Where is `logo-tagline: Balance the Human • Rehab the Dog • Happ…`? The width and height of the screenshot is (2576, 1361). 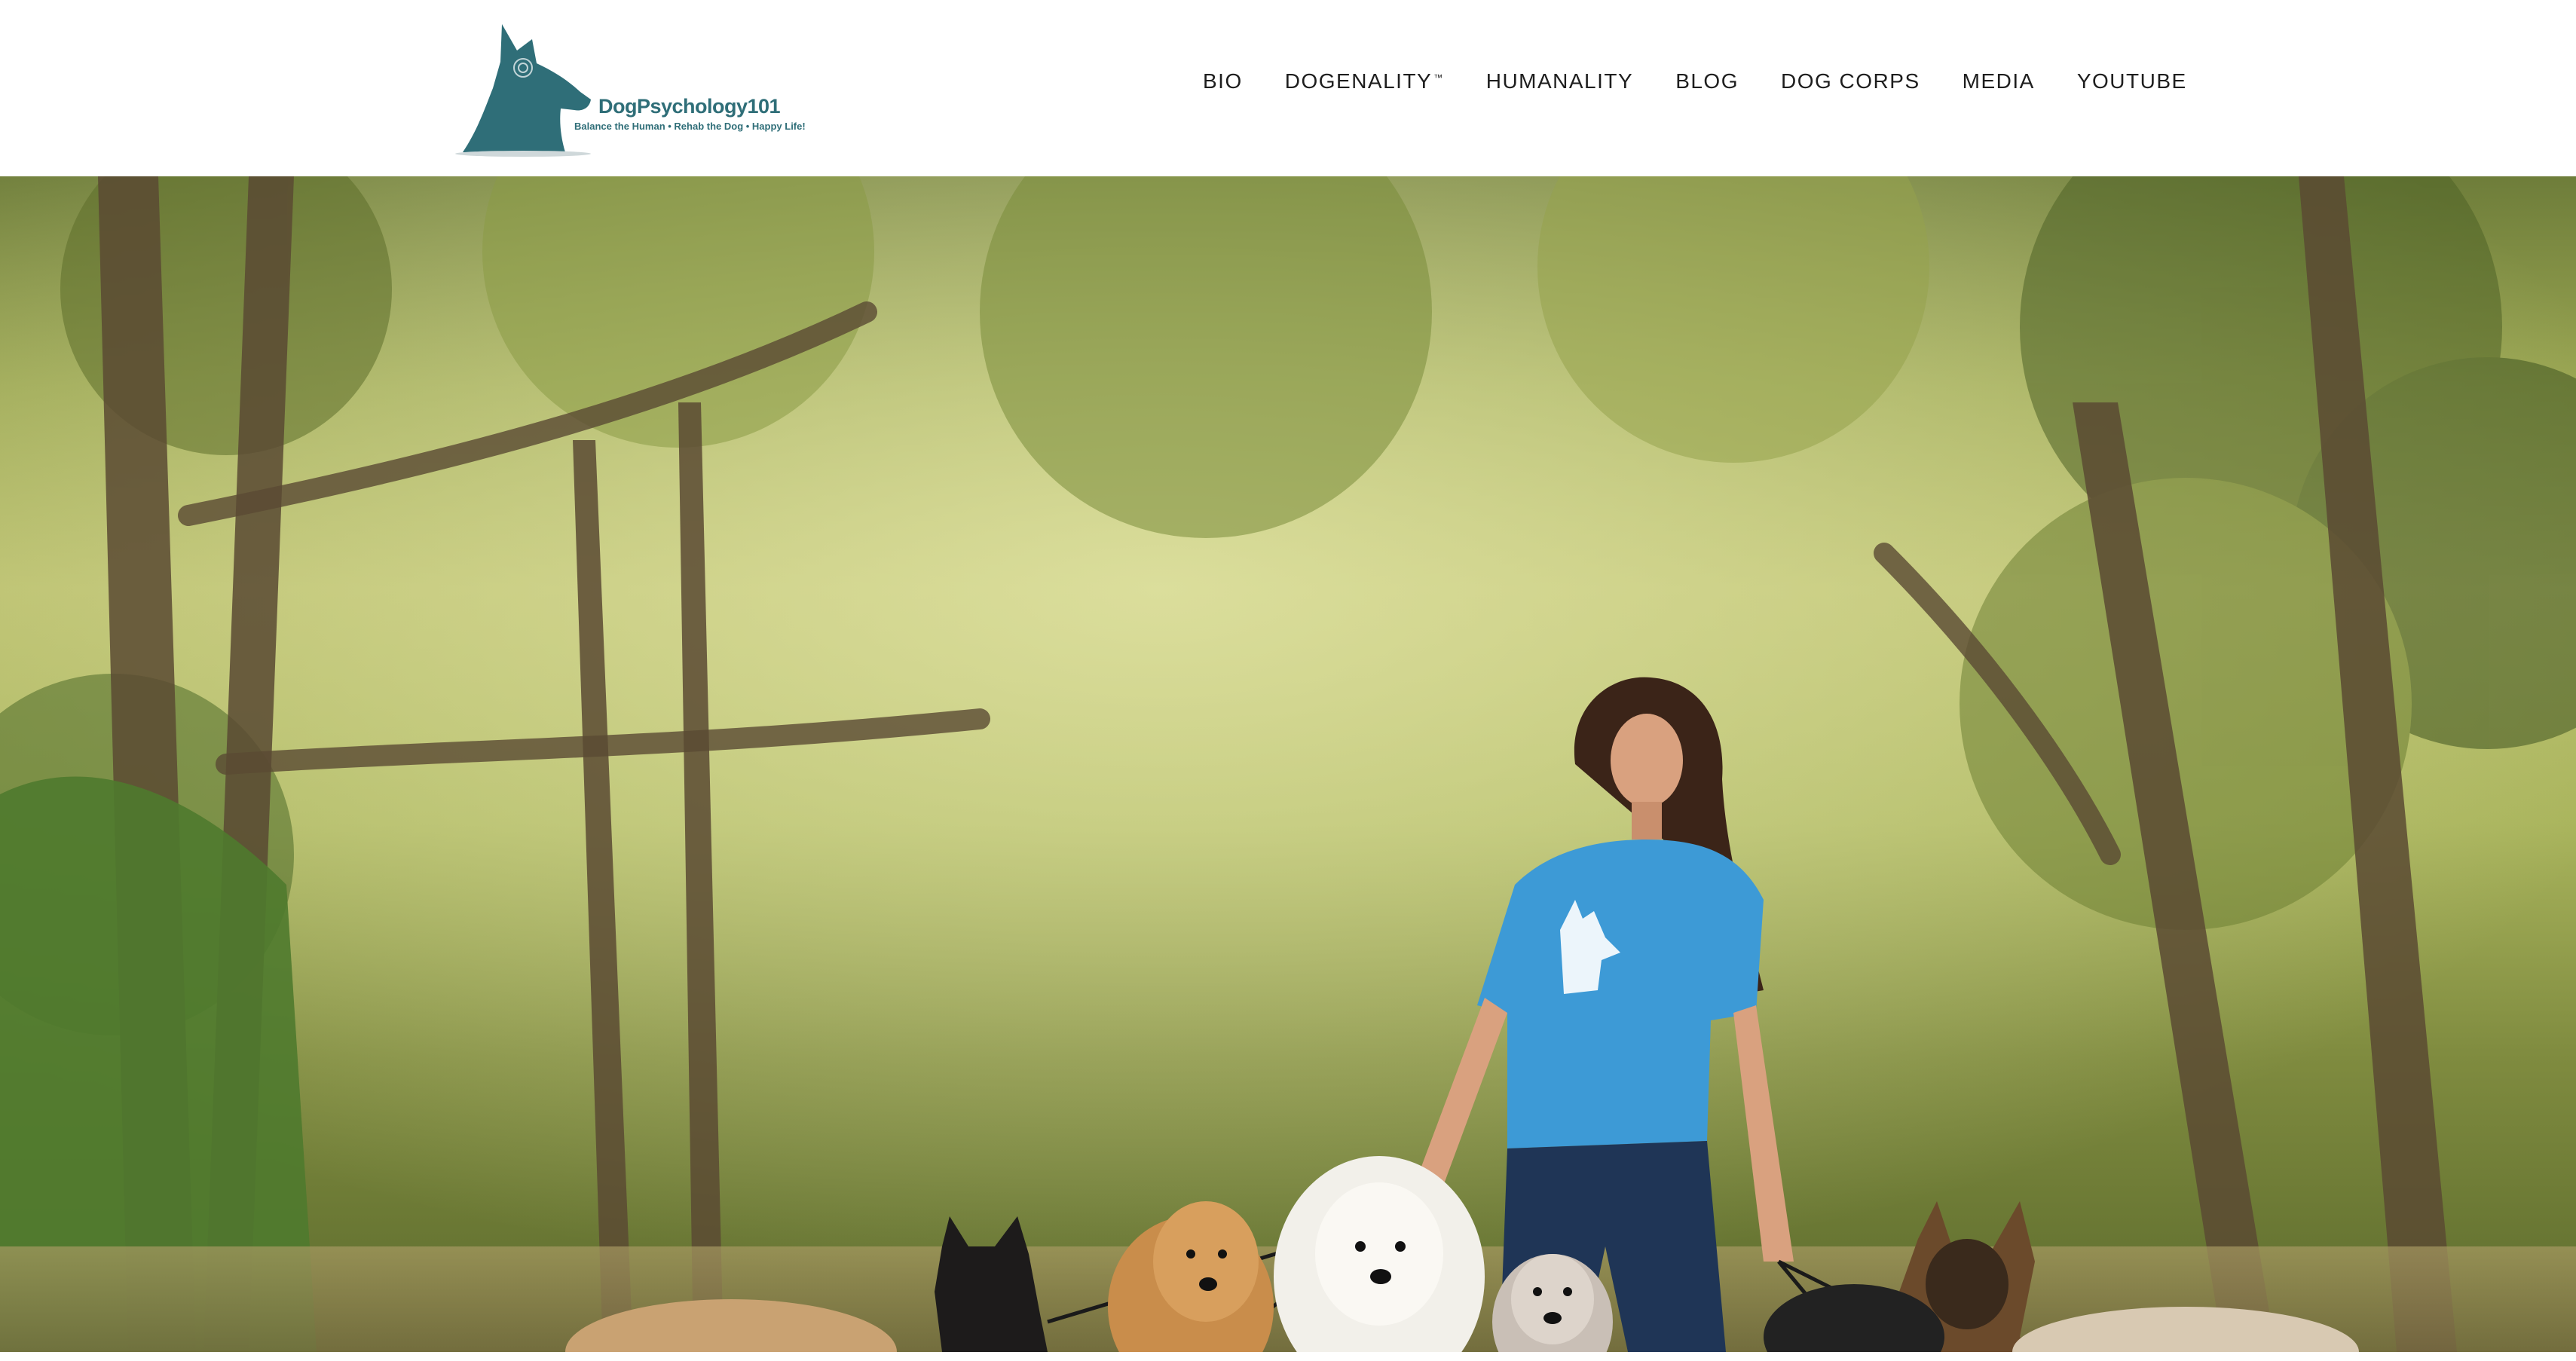
logo-tagline: Balance the Human • Rehab the Dog • Happ… is located at coordinates (690, 126).